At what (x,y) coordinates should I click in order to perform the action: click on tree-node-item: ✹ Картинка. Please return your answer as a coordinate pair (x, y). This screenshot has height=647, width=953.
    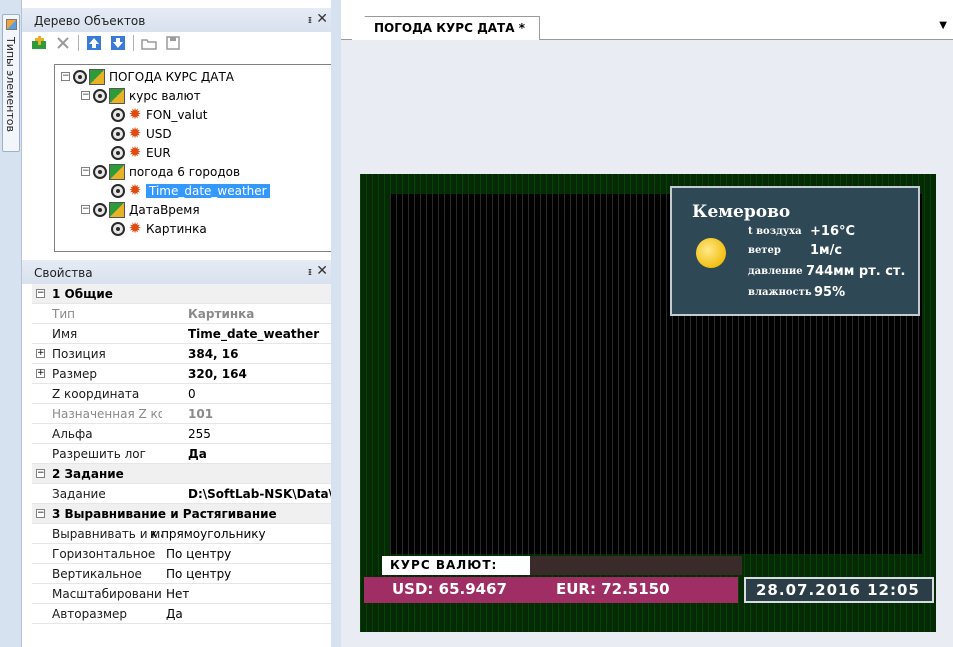
    Looking at the image, I should click on (159, 228).